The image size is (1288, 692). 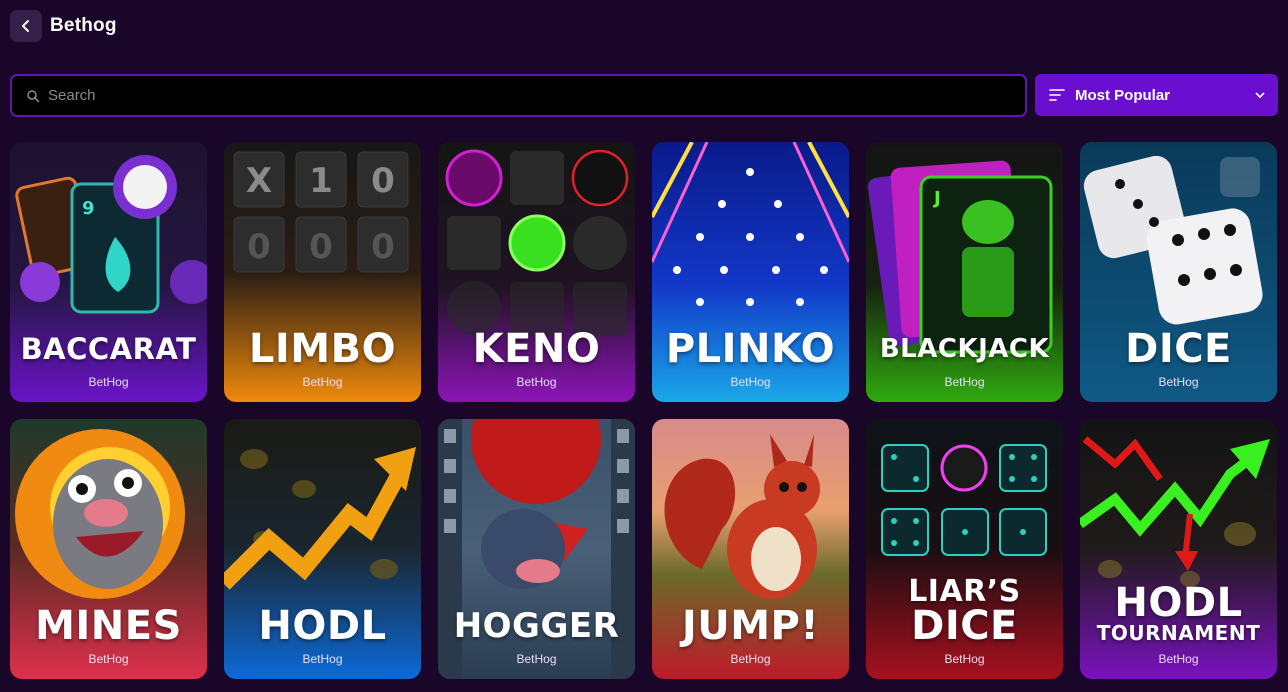 I want to click on svg-text: J, so click(x=936, y=198).